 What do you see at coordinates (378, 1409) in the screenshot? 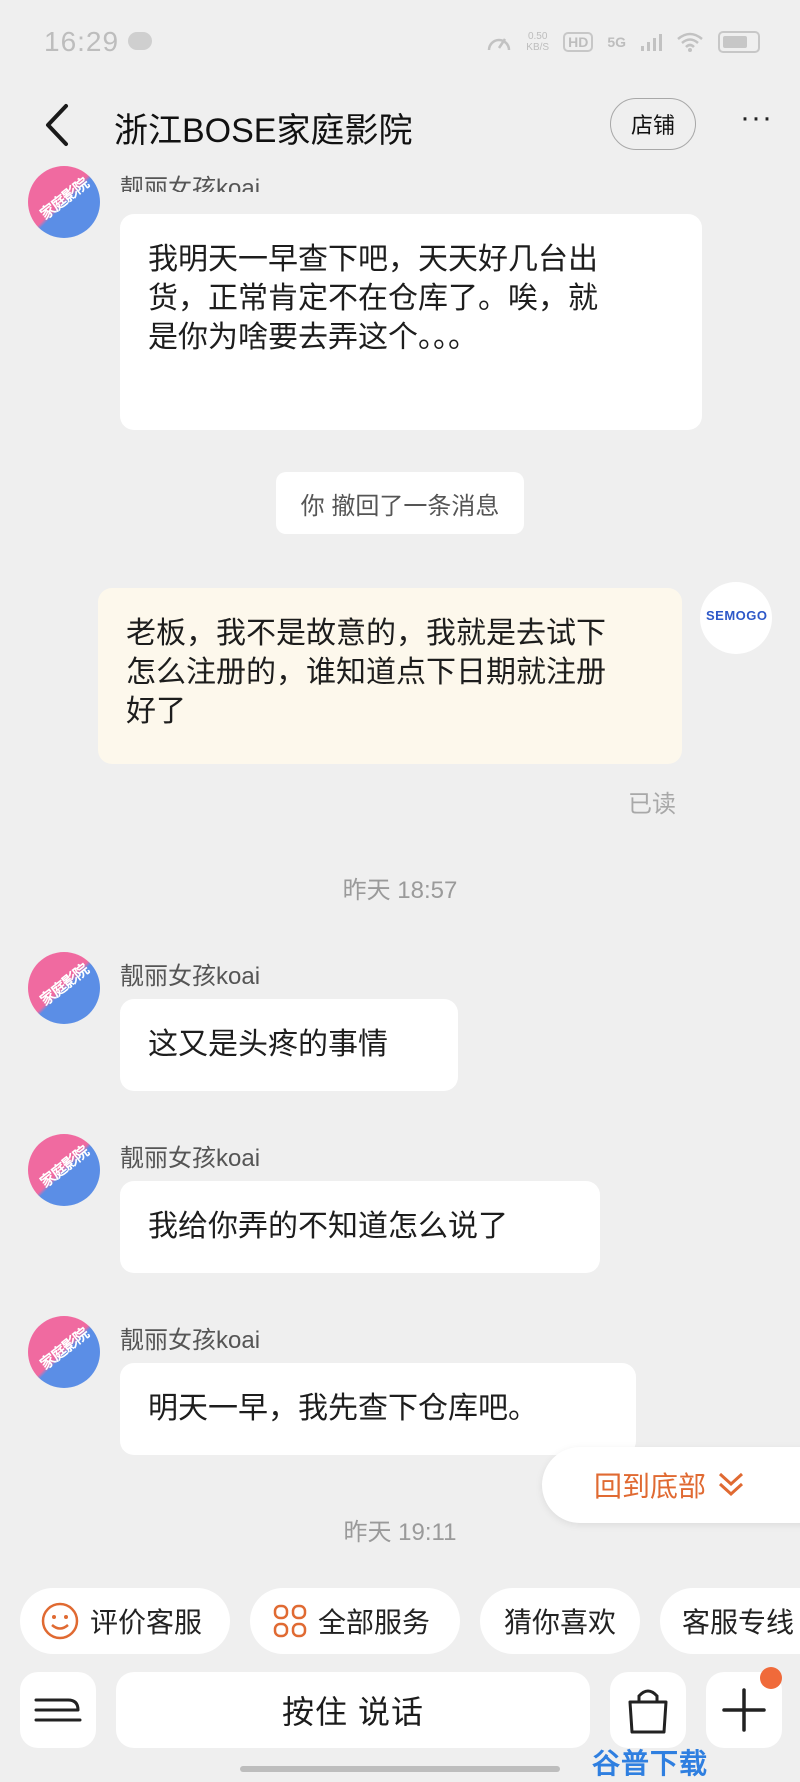
I see `agent-message-bubble: 明天一早，我先查下仓库吧。` at bounding box center [378, 1409].